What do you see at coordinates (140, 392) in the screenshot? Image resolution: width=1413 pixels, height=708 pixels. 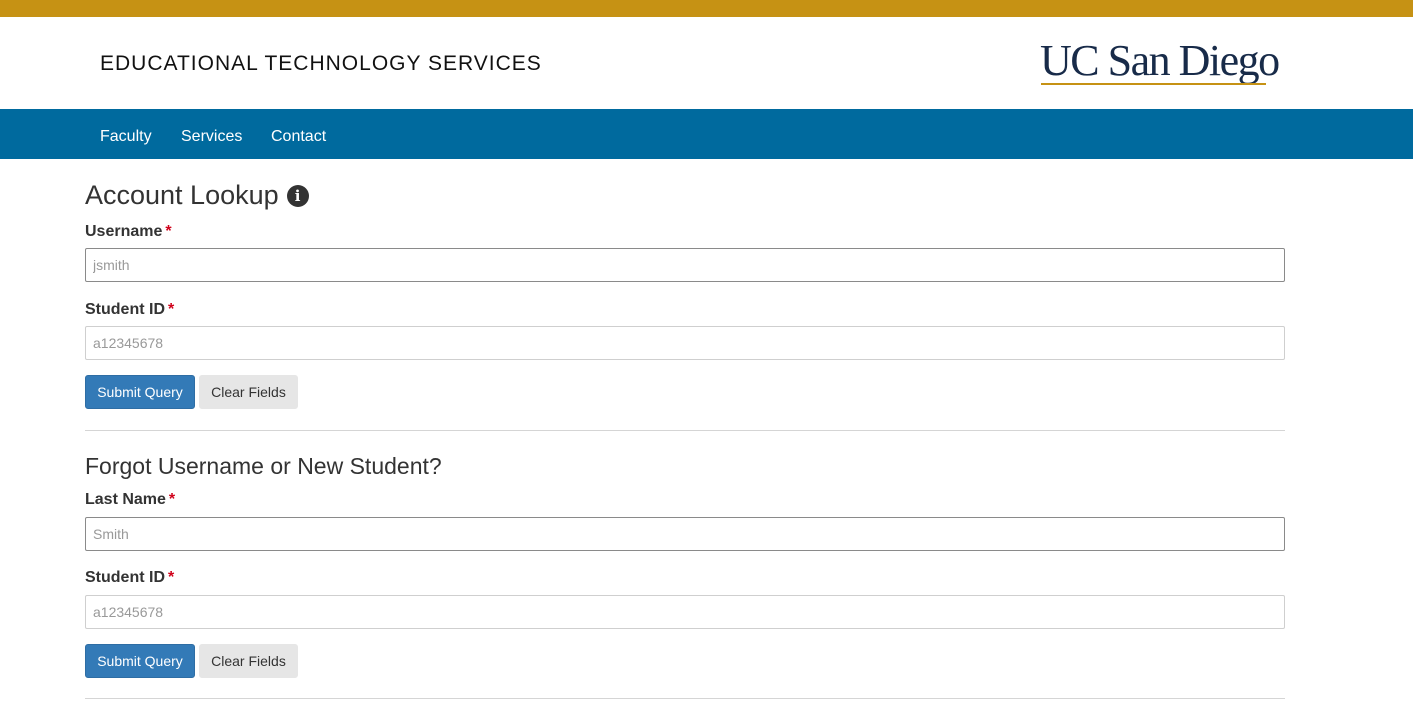 I see `submit-query-button: Submit Query` at bounding box center [140, 392].